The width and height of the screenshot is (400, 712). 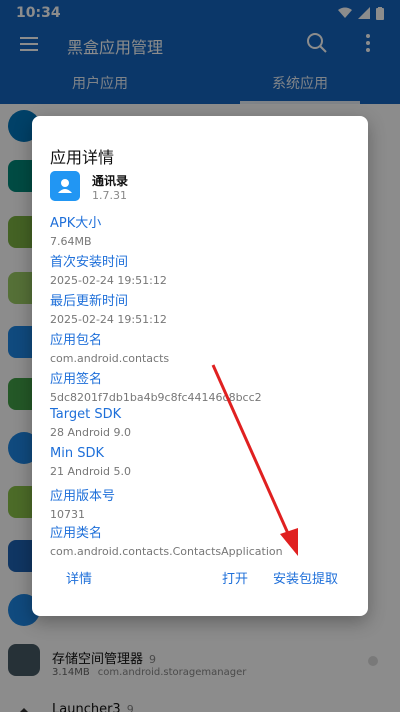 What do you see at coordinates (76, 223) in the screenshot?
I see `field-label: APK大小` at bounding box center [76, 223].